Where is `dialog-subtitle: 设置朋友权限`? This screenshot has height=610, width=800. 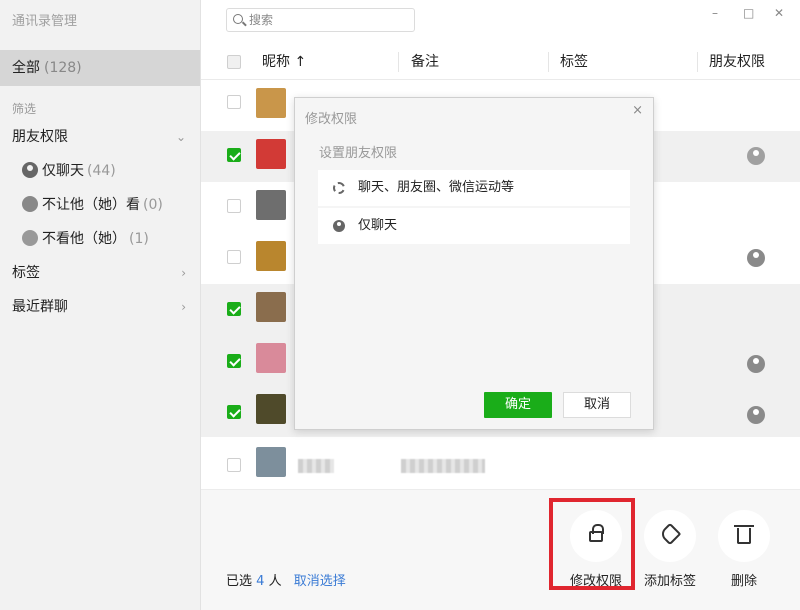 dialog-subtitle: 设置朋友权限 is located at coordinates (358, 153).